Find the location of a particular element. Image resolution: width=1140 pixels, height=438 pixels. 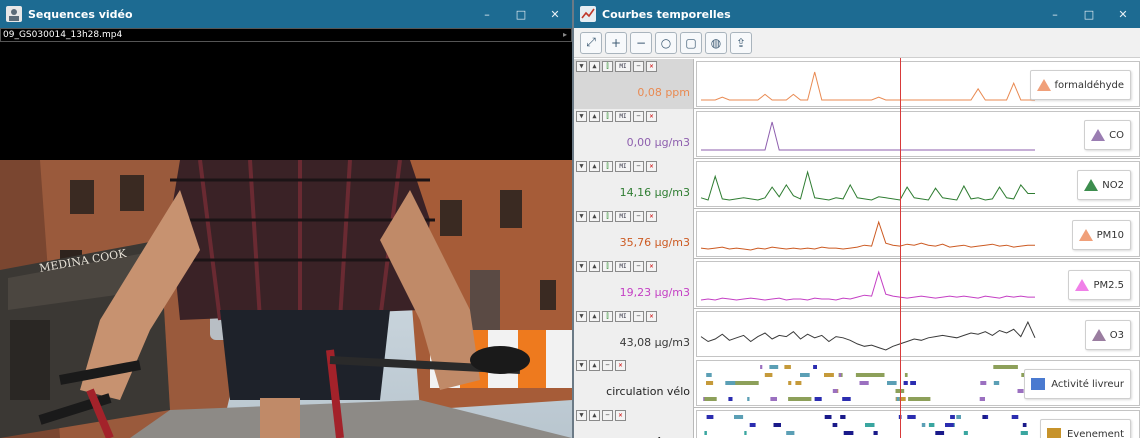

chart-window-titlebar: Courbes temporelles – □ ✕ is located at coordinates (857, 14).